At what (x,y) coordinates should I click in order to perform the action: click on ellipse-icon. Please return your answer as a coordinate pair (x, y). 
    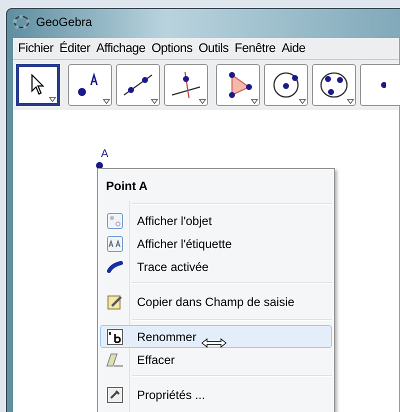
    Looking at the image, I should click on (334, 85).